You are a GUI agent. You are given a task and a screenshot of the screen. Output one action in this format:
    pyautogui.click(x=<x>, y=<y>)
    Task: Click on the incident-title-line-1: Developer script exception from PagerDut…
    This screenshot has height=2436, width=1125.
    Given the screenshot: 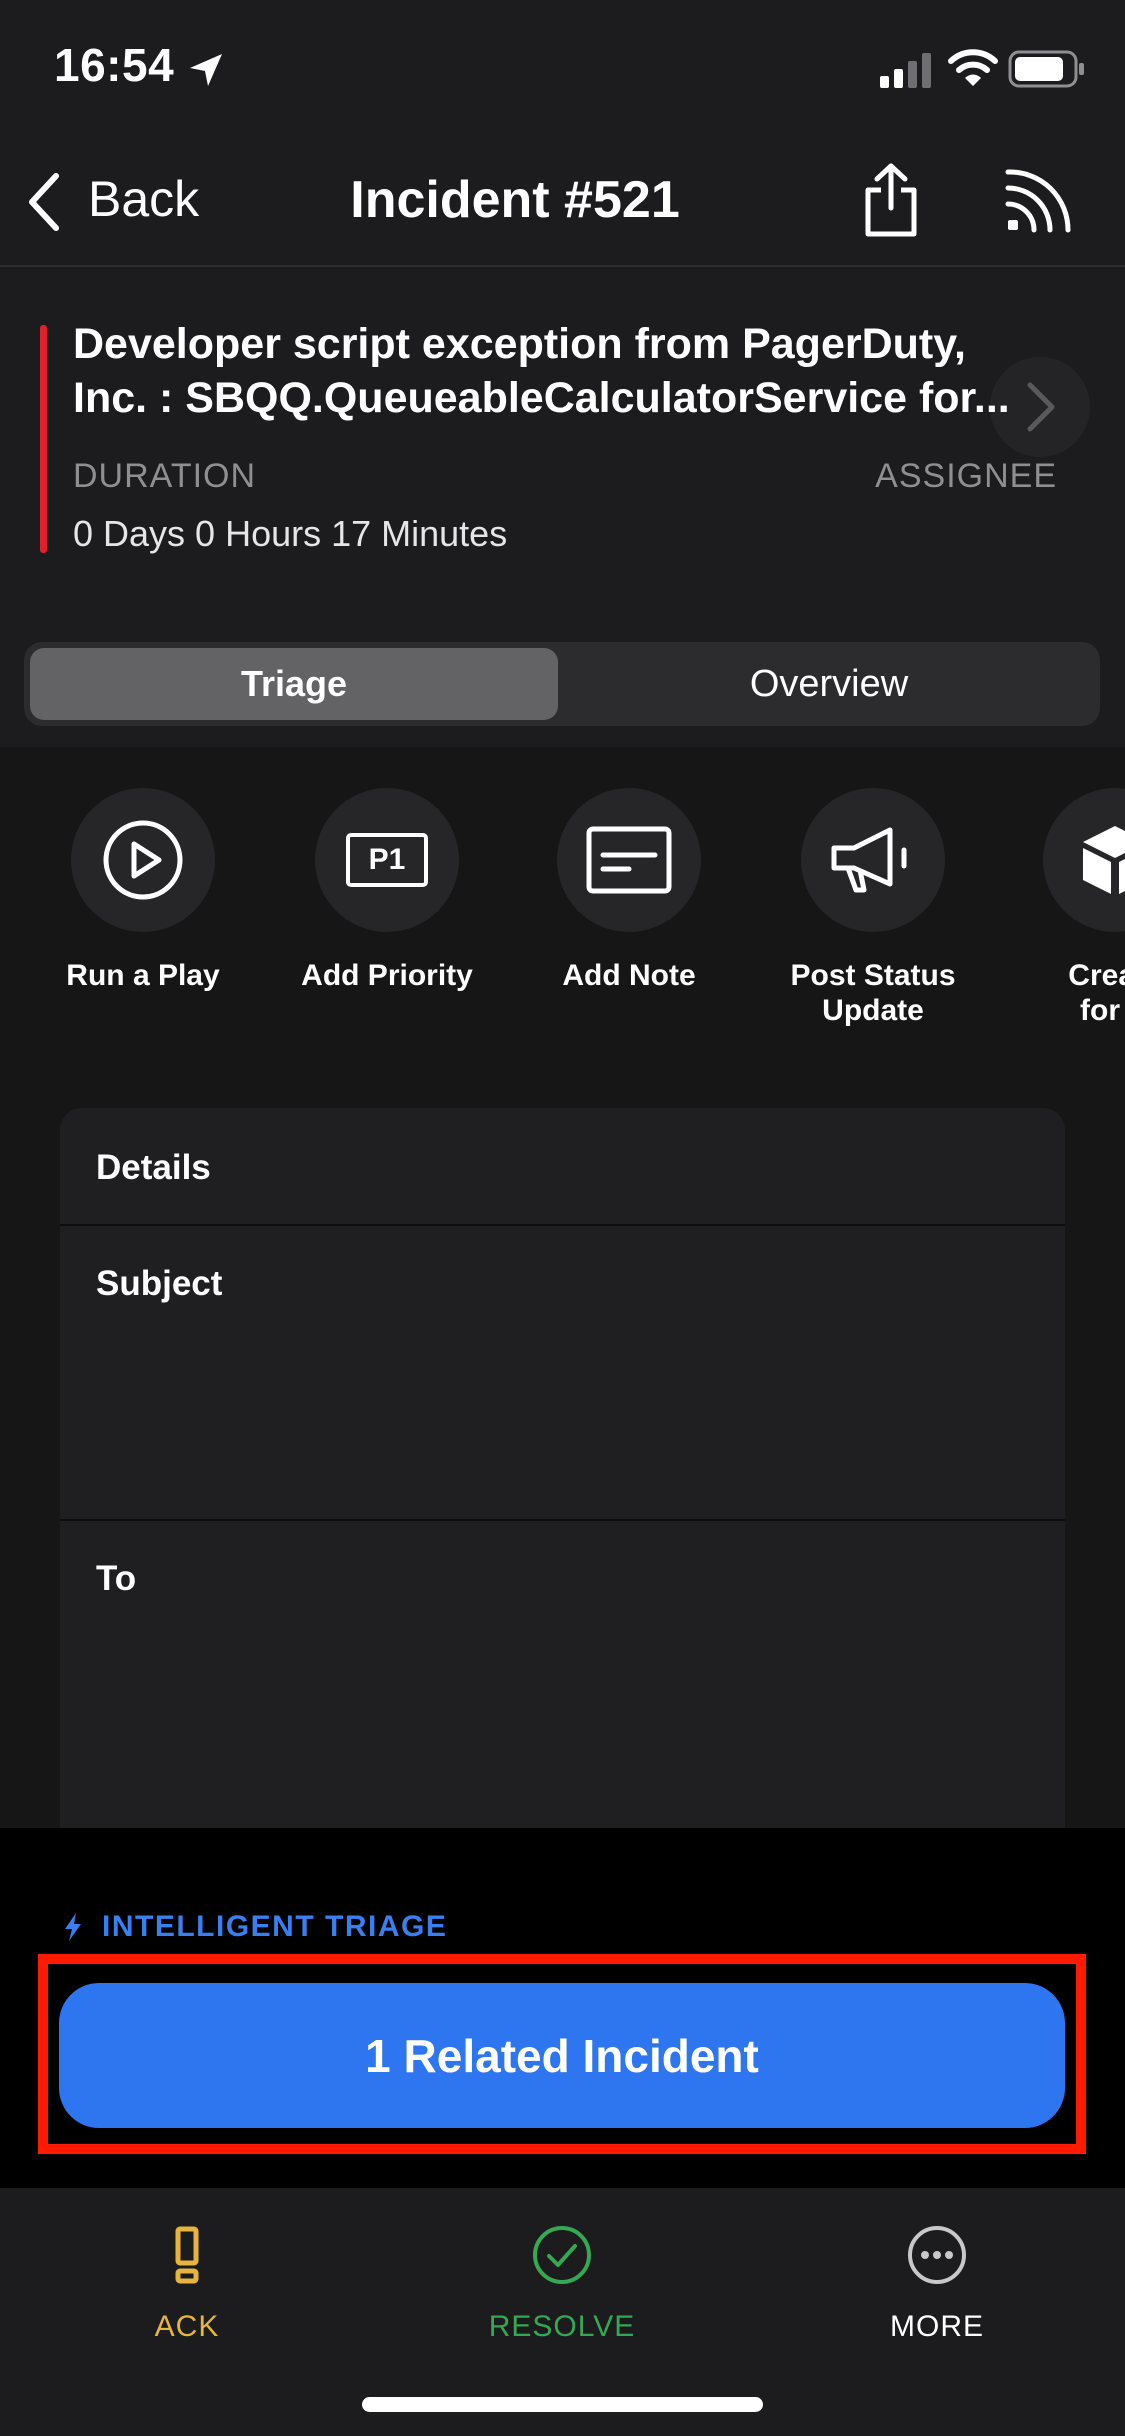 What is the action you would take?
    pyautogui.click(x=519, y=344)
    